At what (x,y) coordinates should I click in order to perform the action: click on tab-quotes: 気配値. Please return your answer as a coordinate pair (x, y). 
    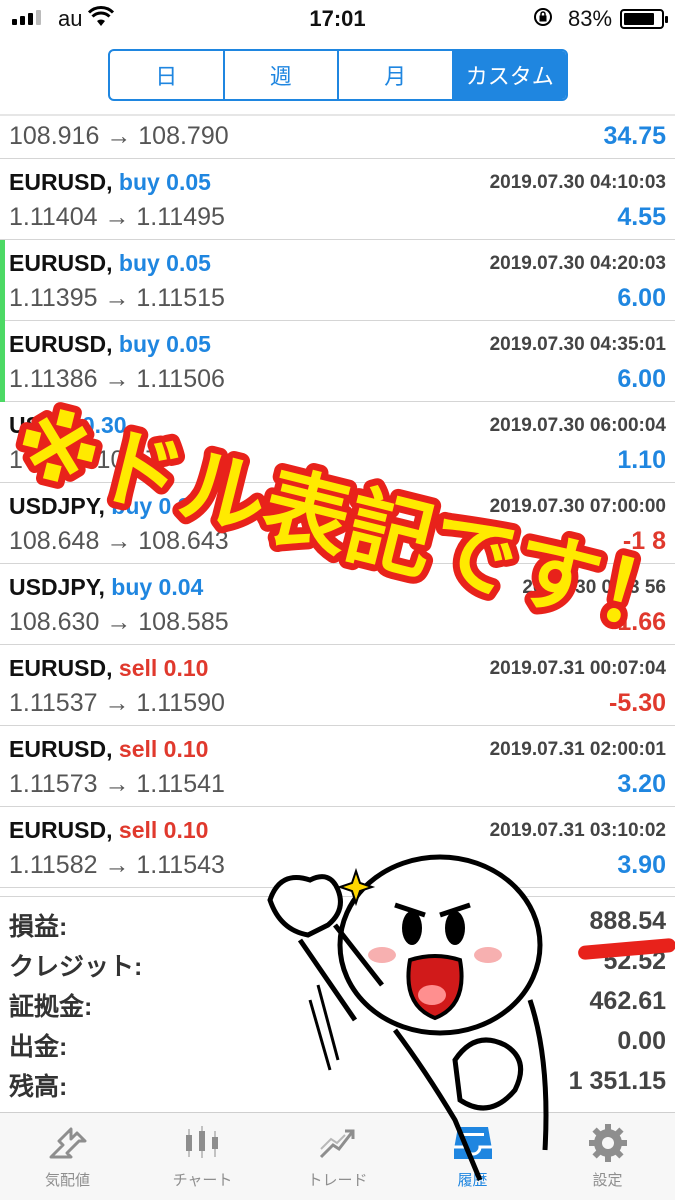
    Looking at the image, I should click on (67, 1156).